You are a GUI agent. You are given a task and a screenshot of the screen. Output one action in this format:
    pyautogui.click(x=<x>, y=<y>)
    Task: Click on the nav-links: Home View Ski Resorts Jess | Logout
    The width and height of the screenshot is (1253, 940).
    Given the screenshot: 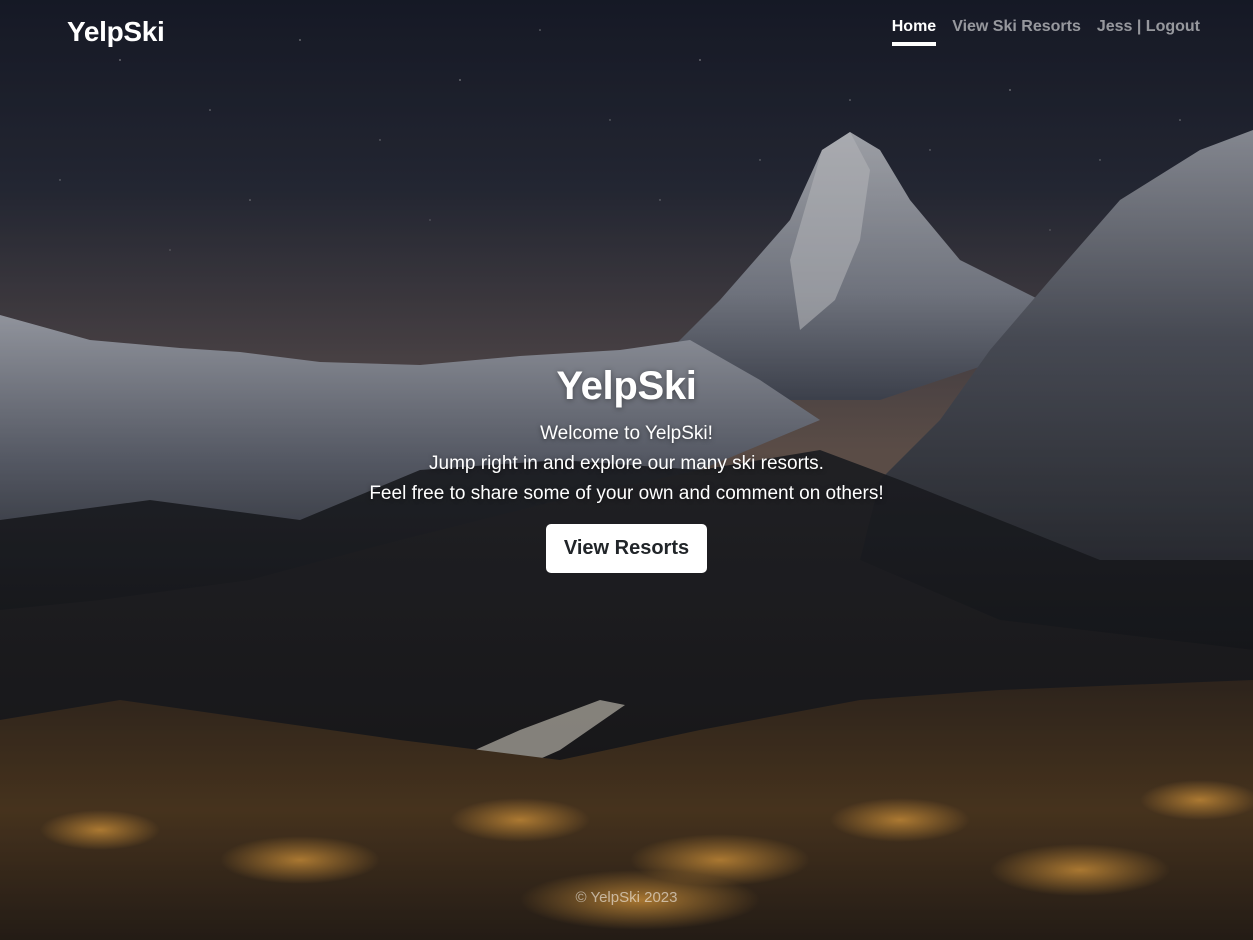 What is the action you would take?
    pyautogui.click(x=1045, y=31)
    